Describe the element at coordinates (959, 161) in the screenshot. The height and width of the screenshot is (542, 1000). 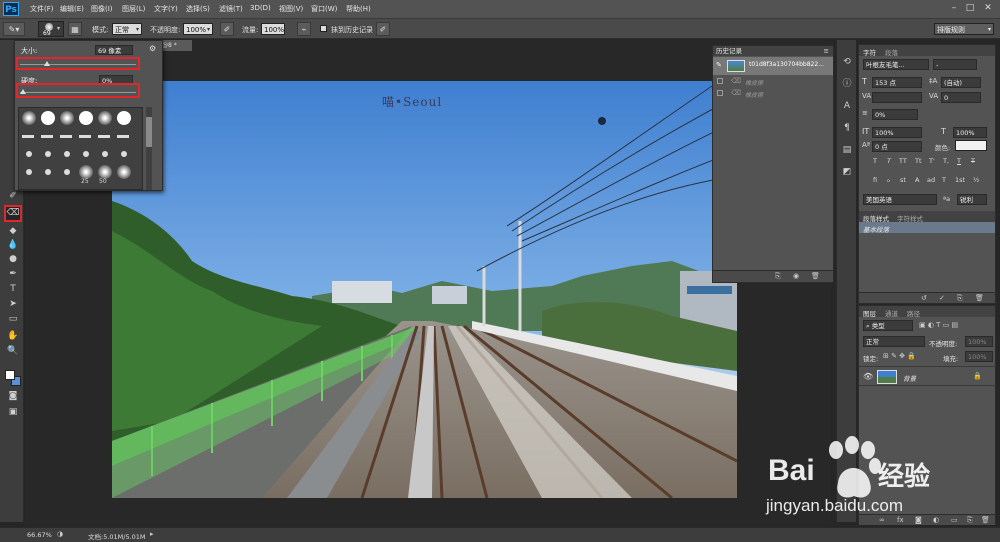
I see `underline-button: T` at that location.